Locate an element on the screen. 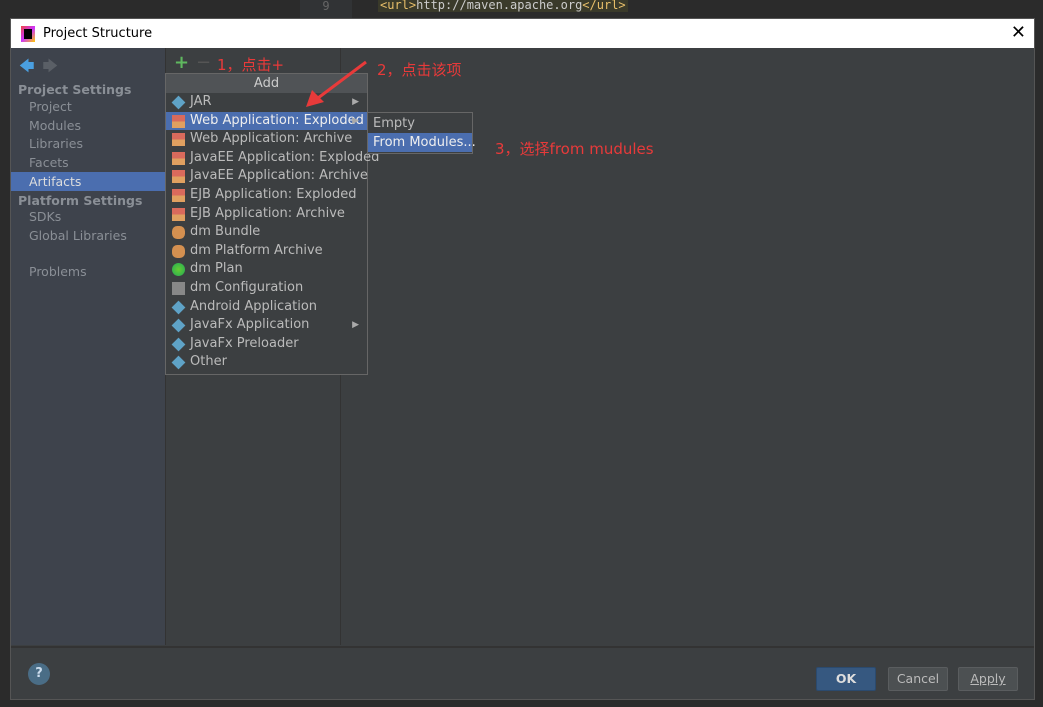 This screenshot has width=1043, height=707. annotation-arrow is located at coordinates (336, 83).